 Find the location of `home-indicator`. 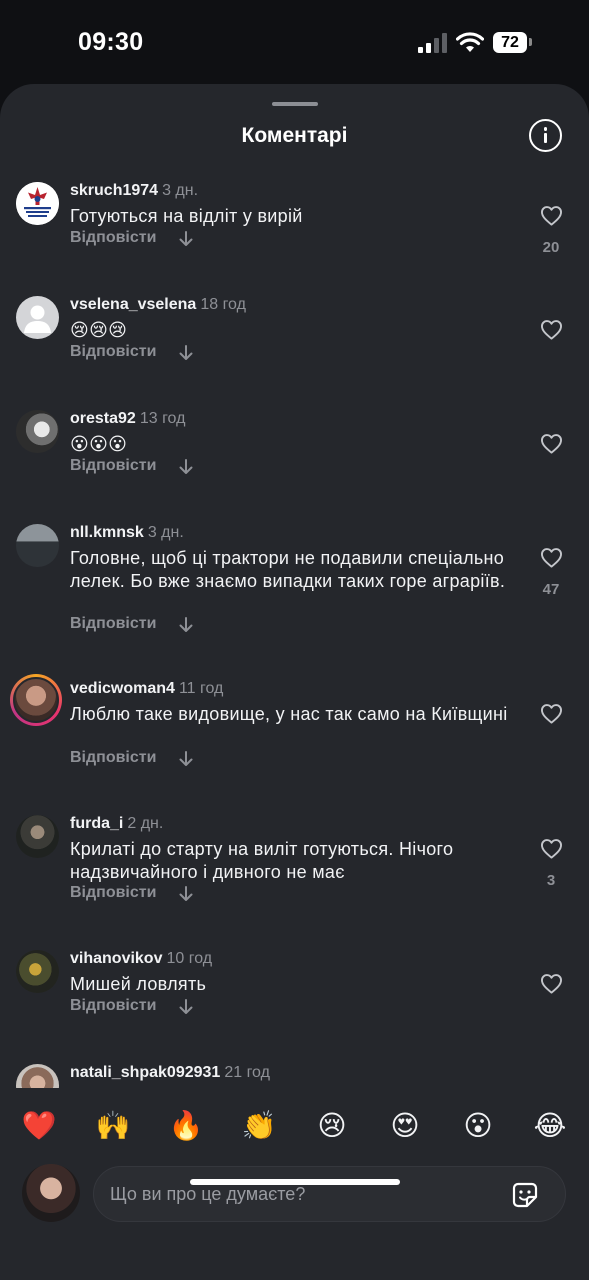

home-indicator is located at coordinates (295, 1182).